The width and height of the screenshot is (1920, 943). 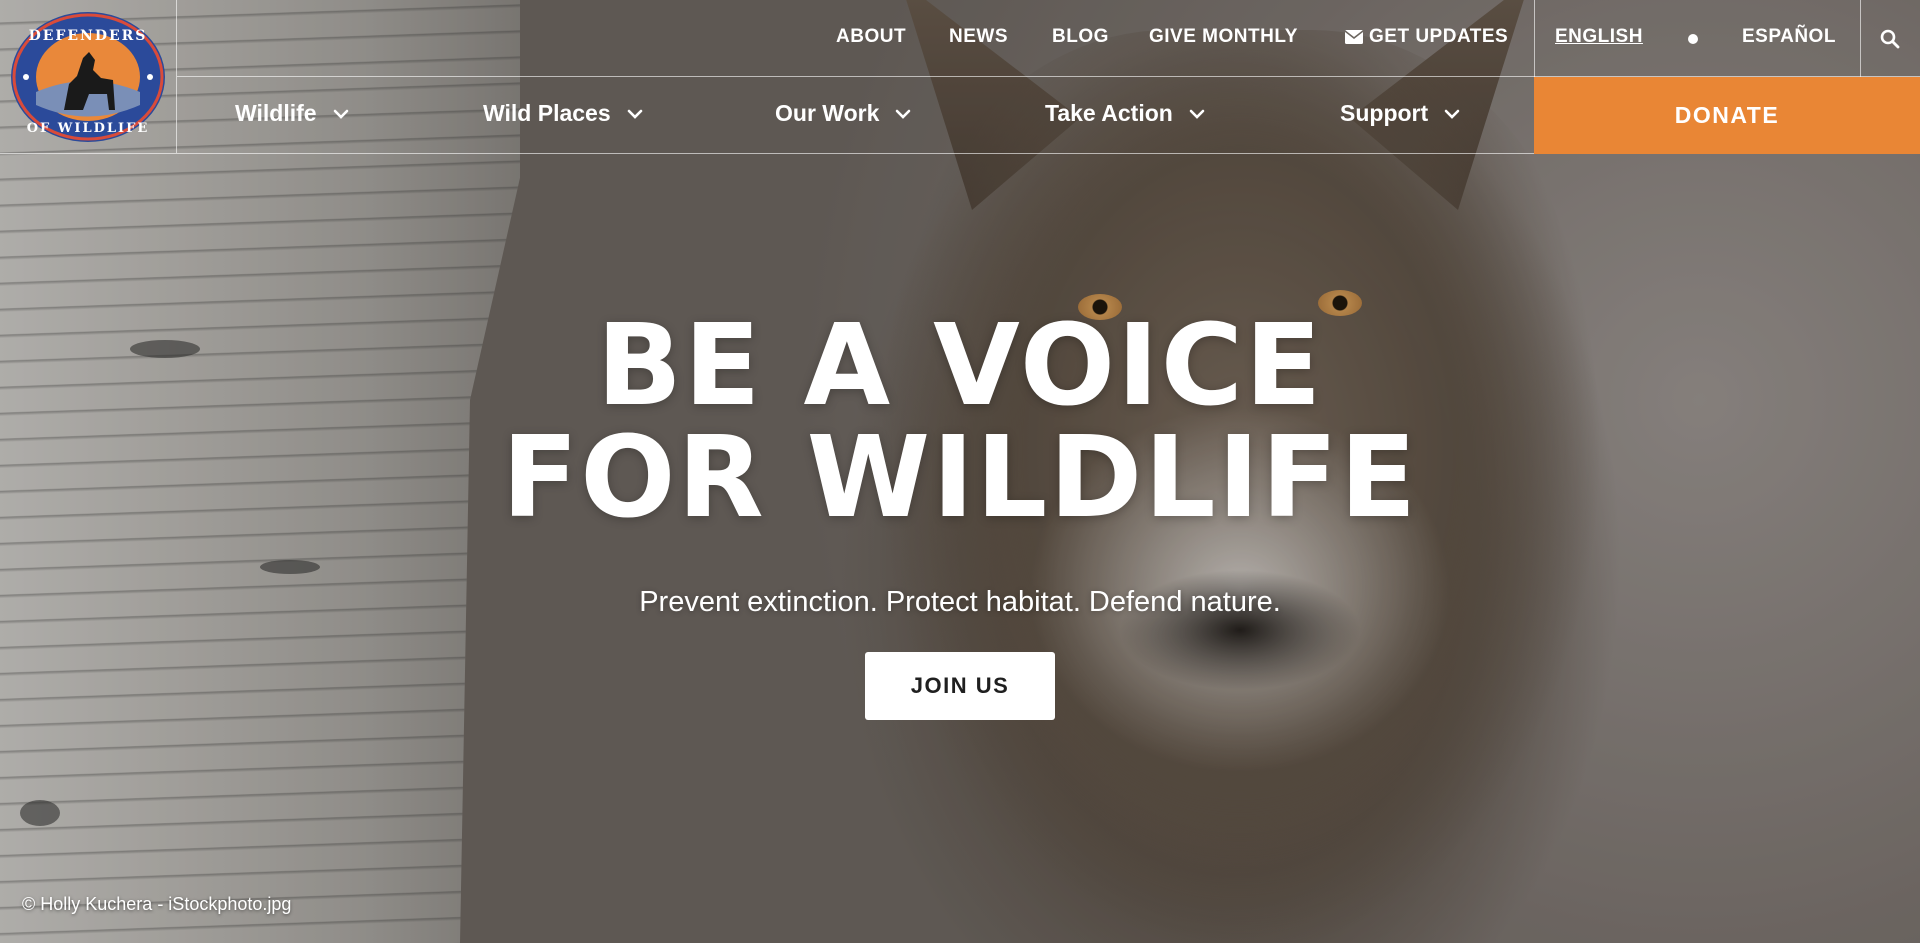 What do you see at coordinates (88, 36) in the screenshot?
I see `logo-top-text: DEFENDERS` at bounding box center [88, 36].